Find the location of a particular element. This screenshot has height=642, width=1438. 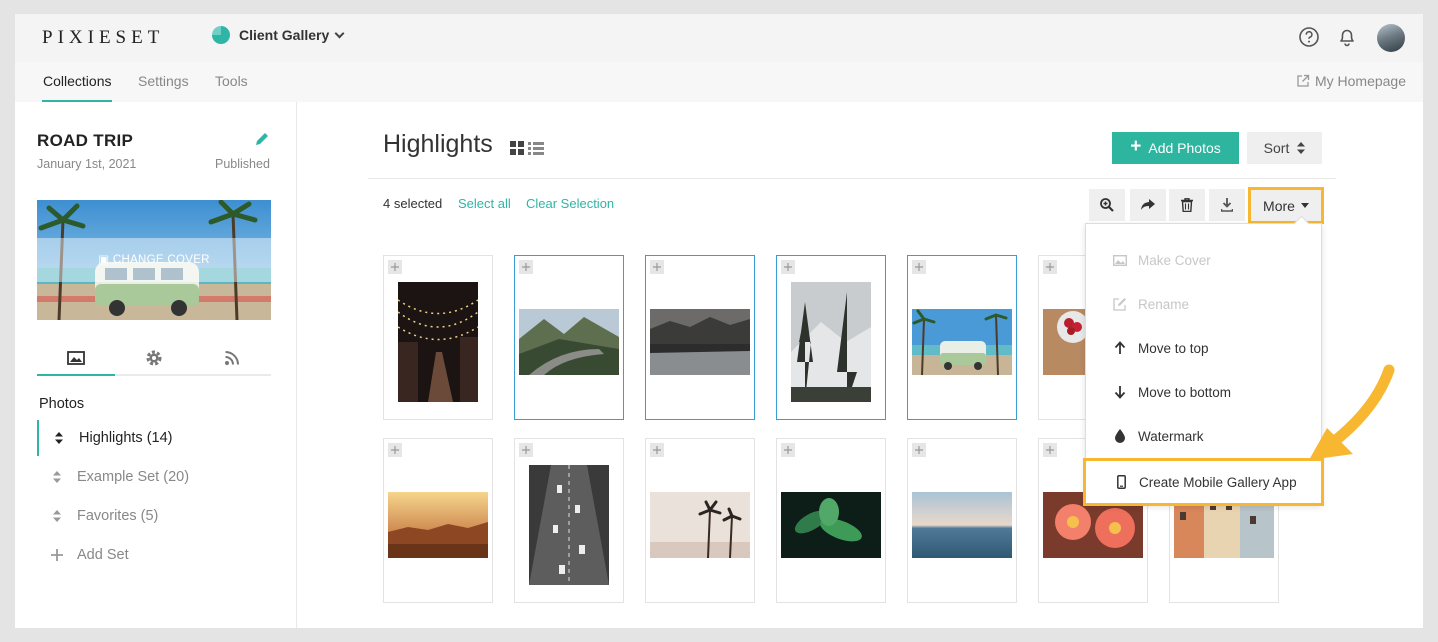

tab-collection-settings is located at coordinates (154, 358).